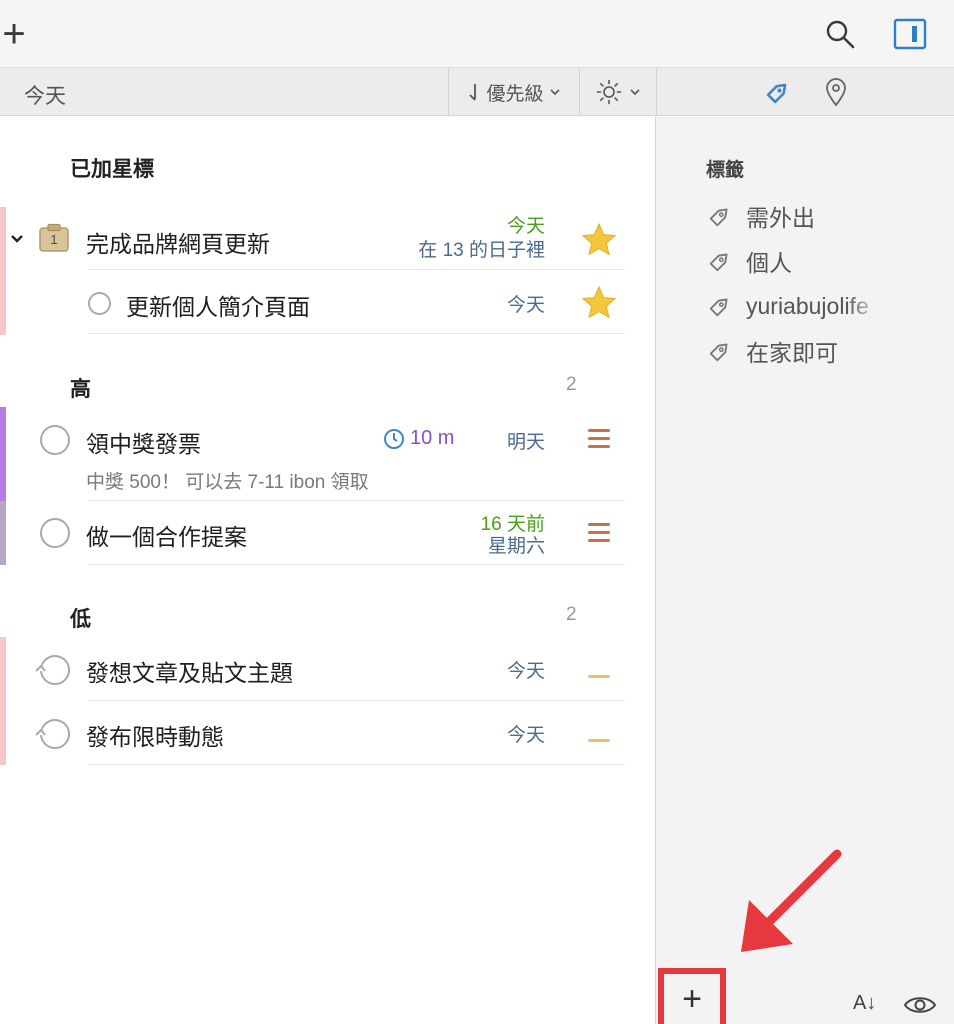 The image size is (954, 1024). Describe the element at coordinates (769, 263) in the screenshot. I see `tag-label: 個人` at that location.